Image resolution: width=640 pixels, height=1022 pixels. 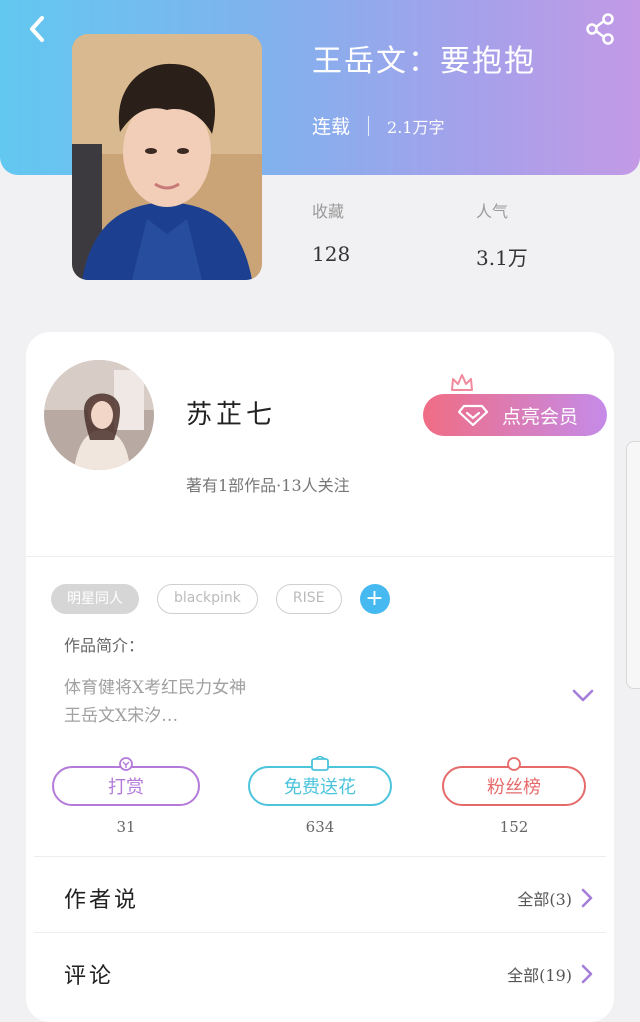 I want to click on stat-value: 128, so click(x=331, y=254).